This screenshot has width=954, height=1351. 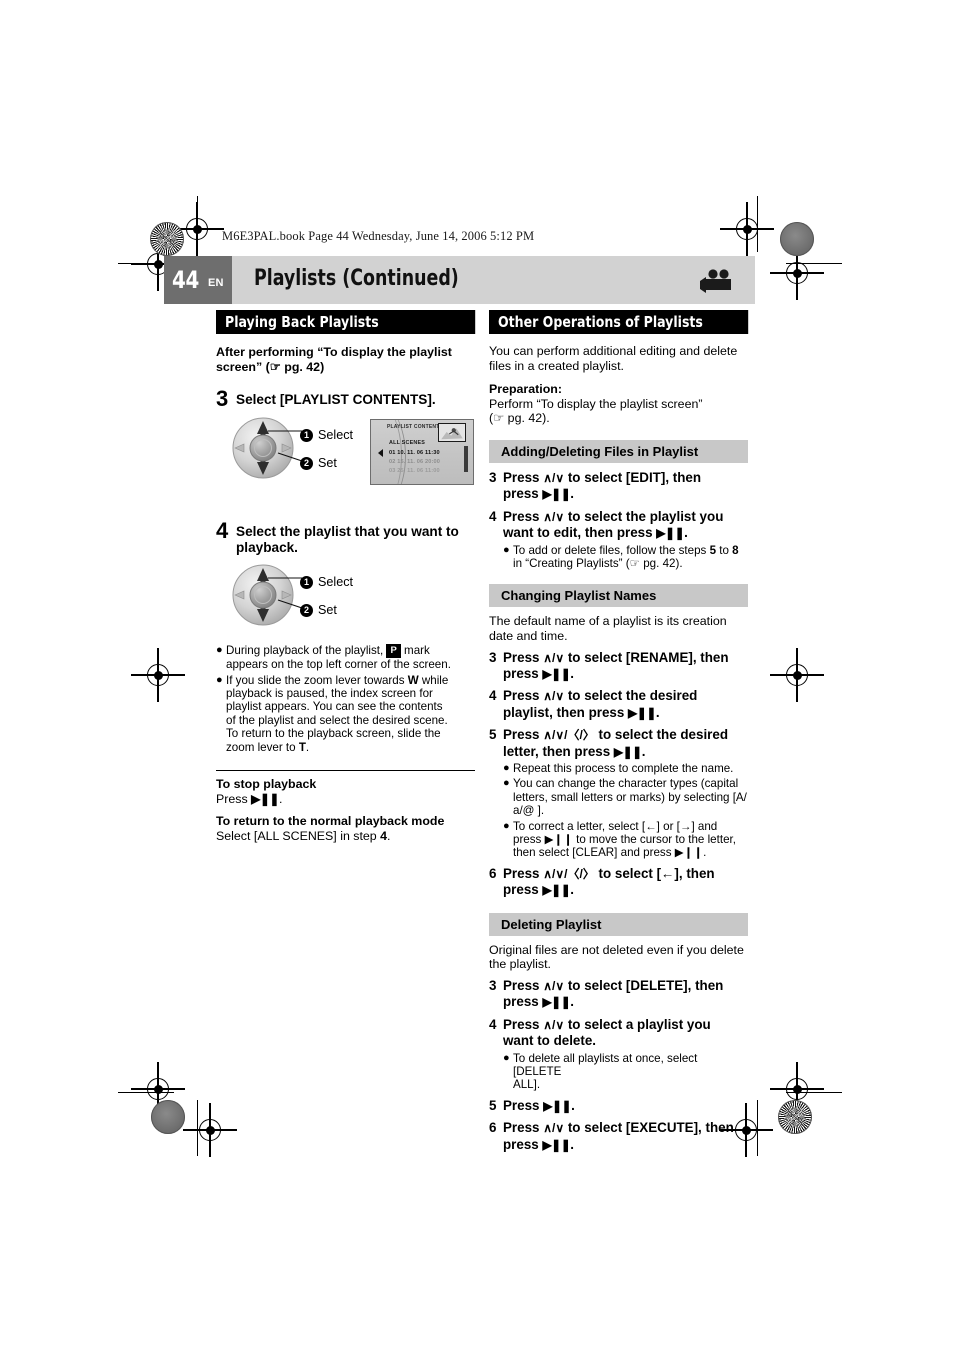 What do you see at coordinates (717, 281) in the screenshot?
I see `video-camera-icon` at bounding box center [717, 281].